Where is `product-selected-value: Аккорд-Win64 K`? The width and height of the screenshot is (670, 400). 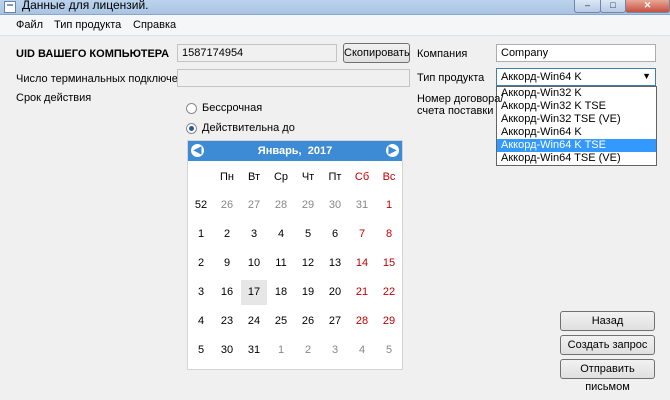
product-selected-value: Аккорд-Win64 K is located at coordinates (541, 77).